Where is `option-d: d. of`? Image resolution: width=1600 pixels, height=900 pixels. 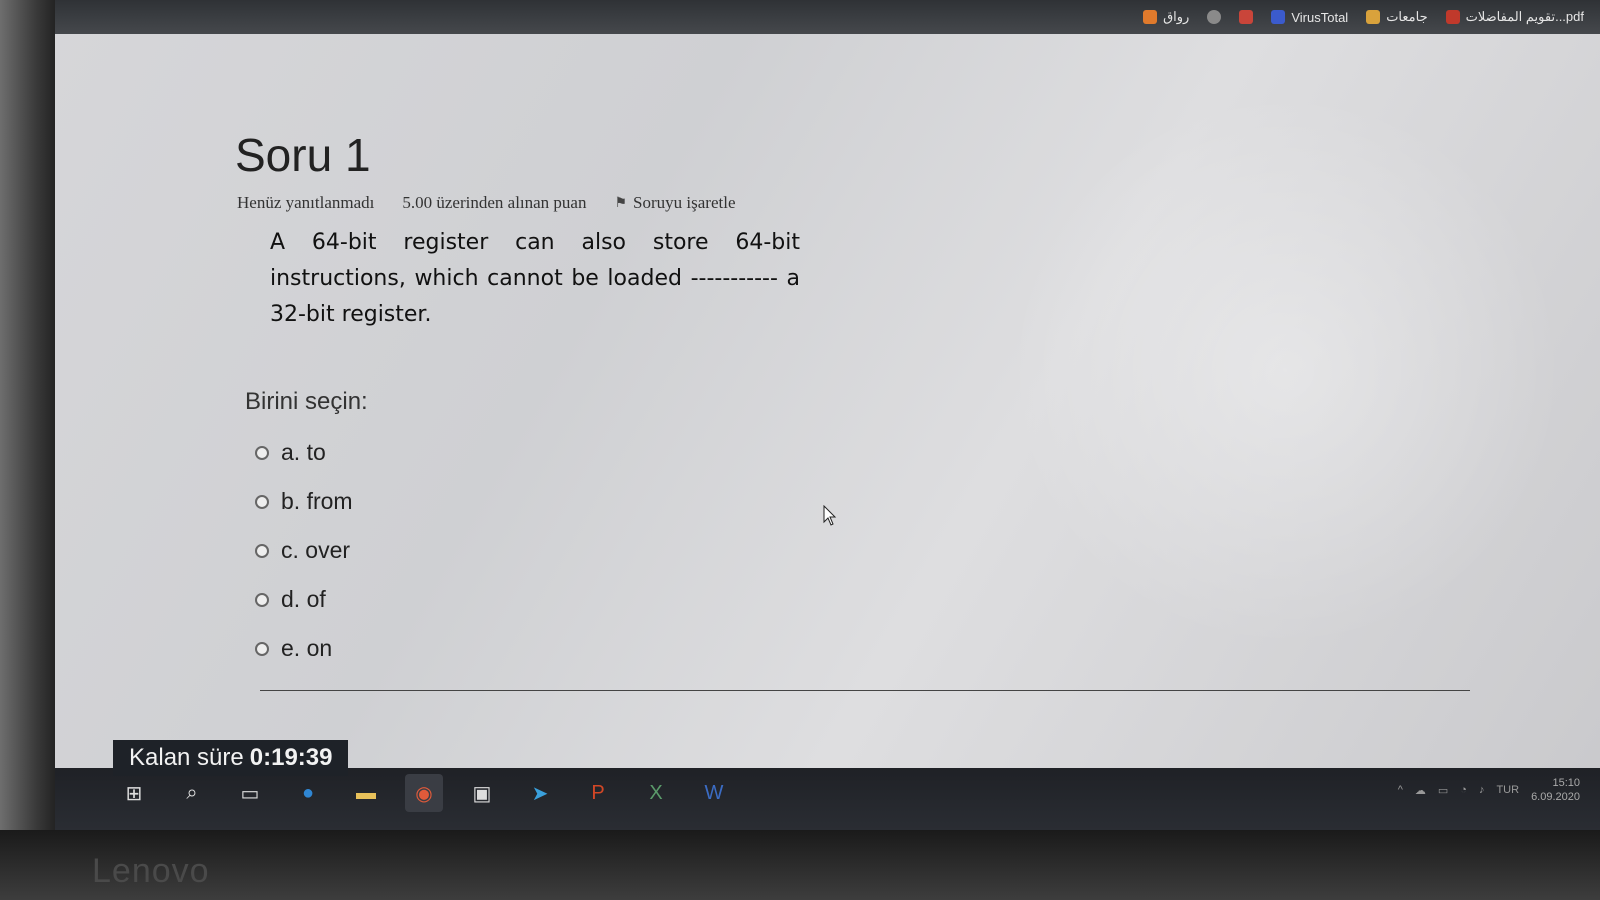 option-d: d. of is located at coordinates (304, 599).